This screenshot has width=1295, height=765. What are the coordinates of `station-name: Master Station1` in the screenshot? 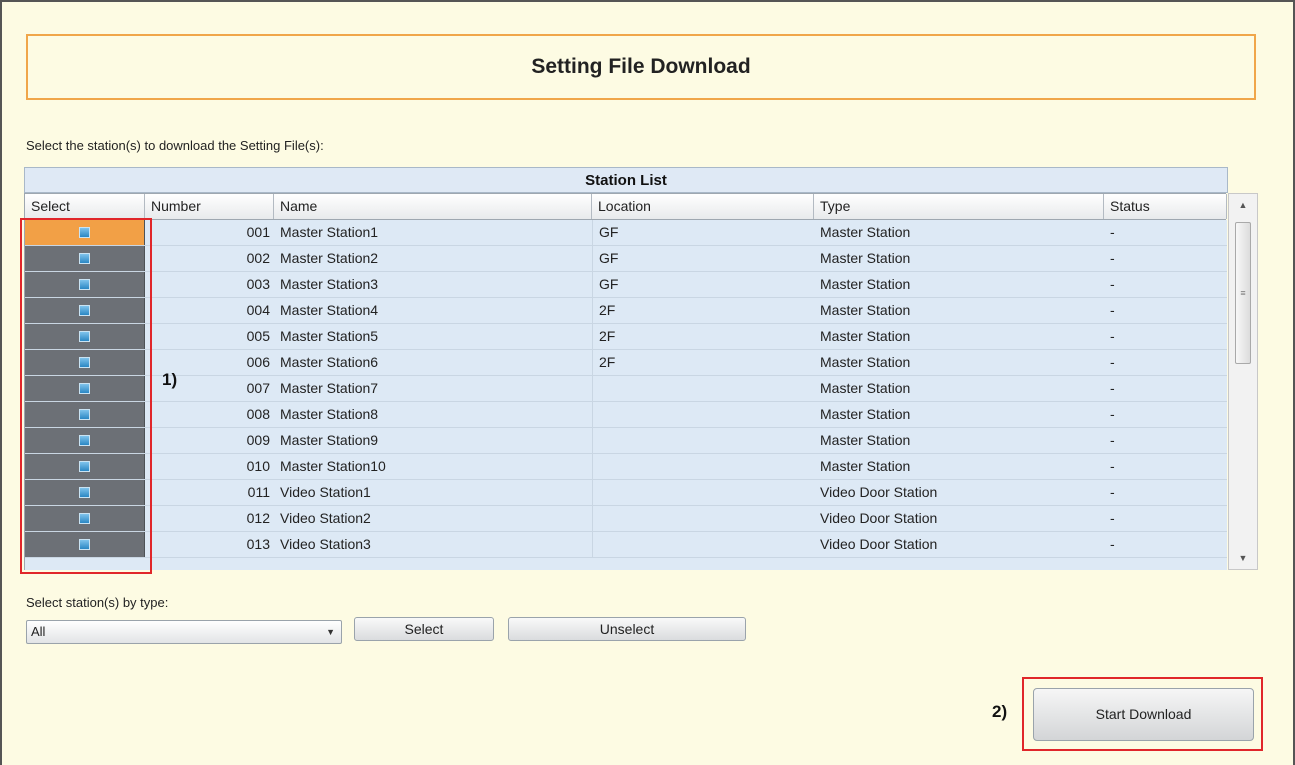 It's located at (329, 232).